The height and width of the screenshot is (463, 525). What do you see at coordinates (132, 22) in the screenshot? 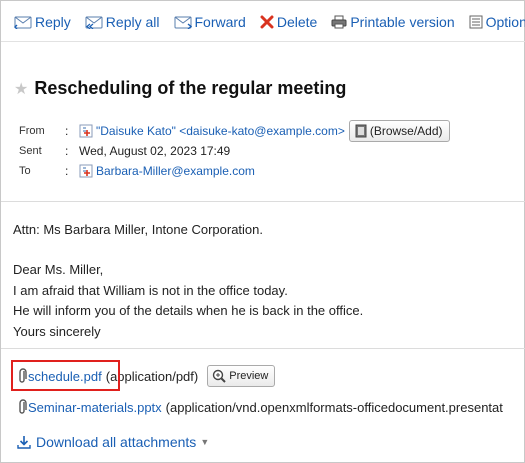
I see `reply-all-label: Reply all` at bounding box center [132, 22].